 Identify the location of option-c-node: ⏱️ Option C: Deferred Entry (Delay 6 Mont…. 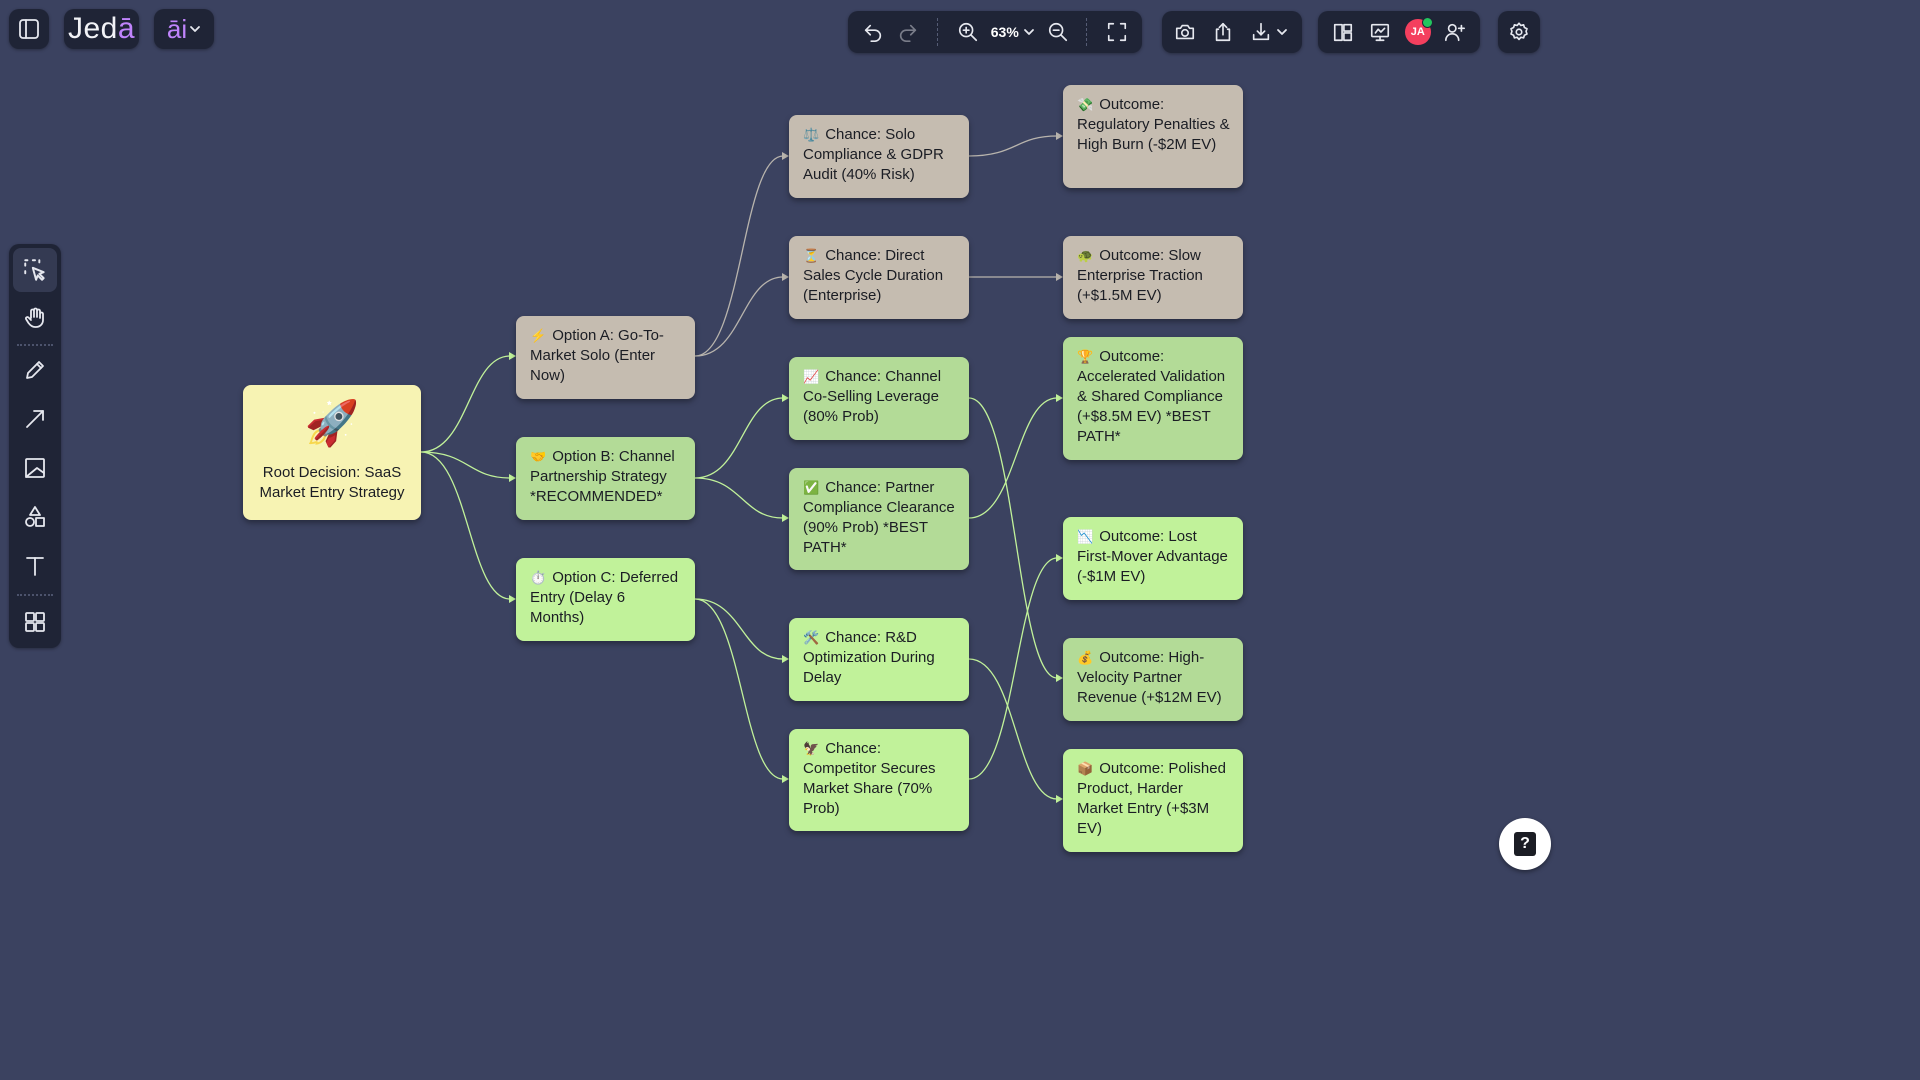
(605, 599).